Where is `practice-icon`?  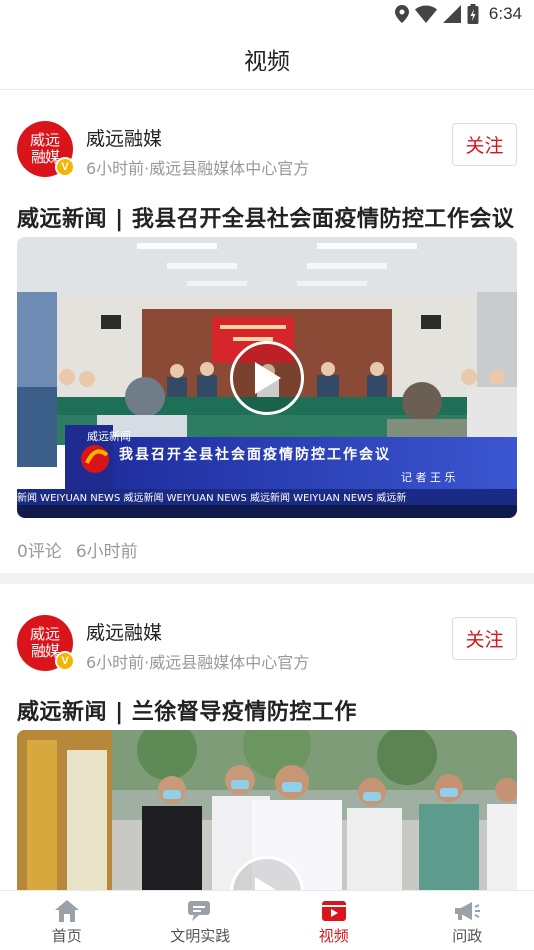 practice-icon is located at coordinates (199, 911).